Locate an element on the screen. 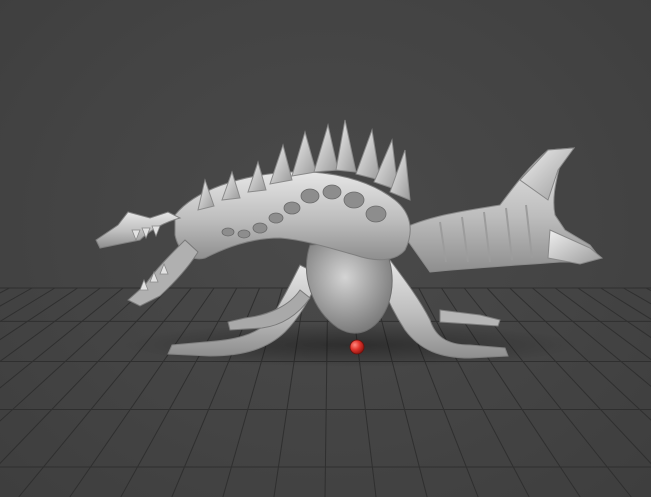 This screenshot has height=497, width=651. pivot-marker is located at coordinates (357, 347).